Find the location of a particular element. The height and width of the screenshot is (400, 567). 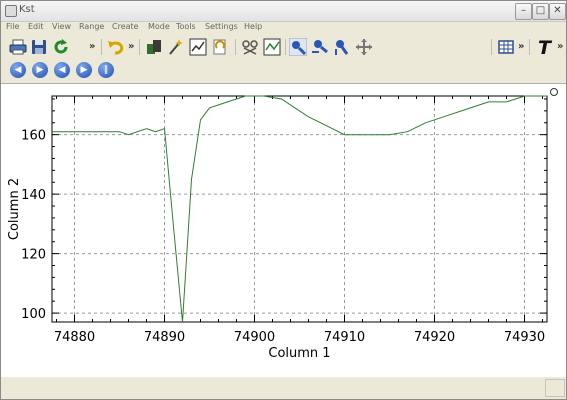

text-label-icon: T is located at coordinates (545, 47).